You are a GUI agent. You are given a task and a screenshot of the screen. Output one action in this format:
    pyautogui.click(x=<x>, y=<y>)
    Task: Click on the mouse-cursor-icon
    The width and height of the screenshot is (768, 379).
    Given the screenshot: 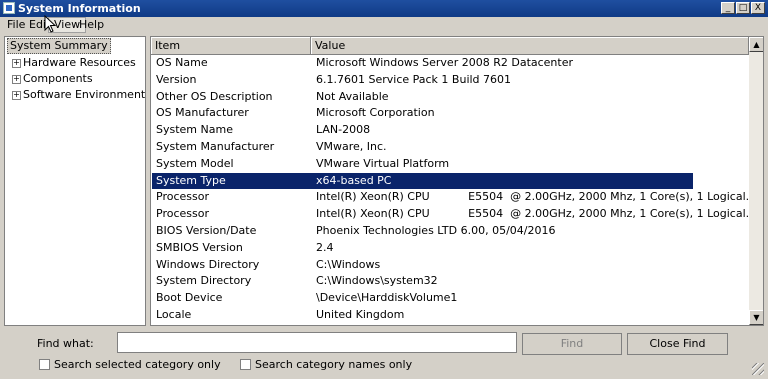 What is the action you would take?
    pyautogui.click(x=50, y=24)
    